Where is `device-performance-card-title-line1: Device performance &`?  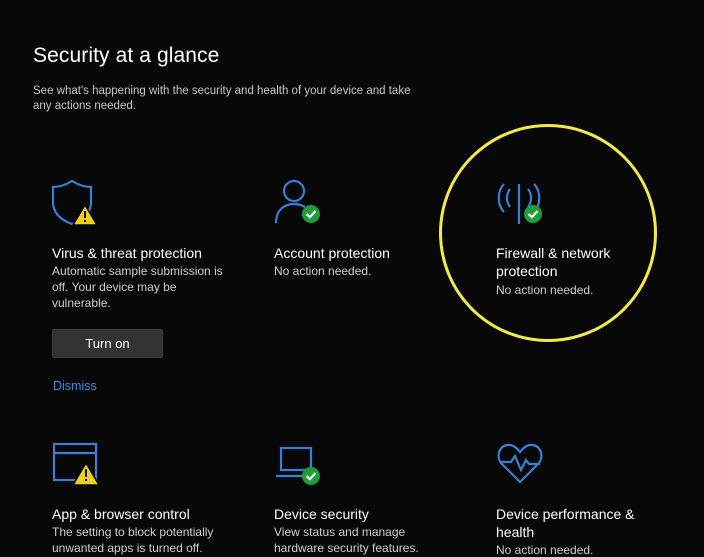
device-performance-card-title-line1: Device performance & is located at coordinates (565, 514).